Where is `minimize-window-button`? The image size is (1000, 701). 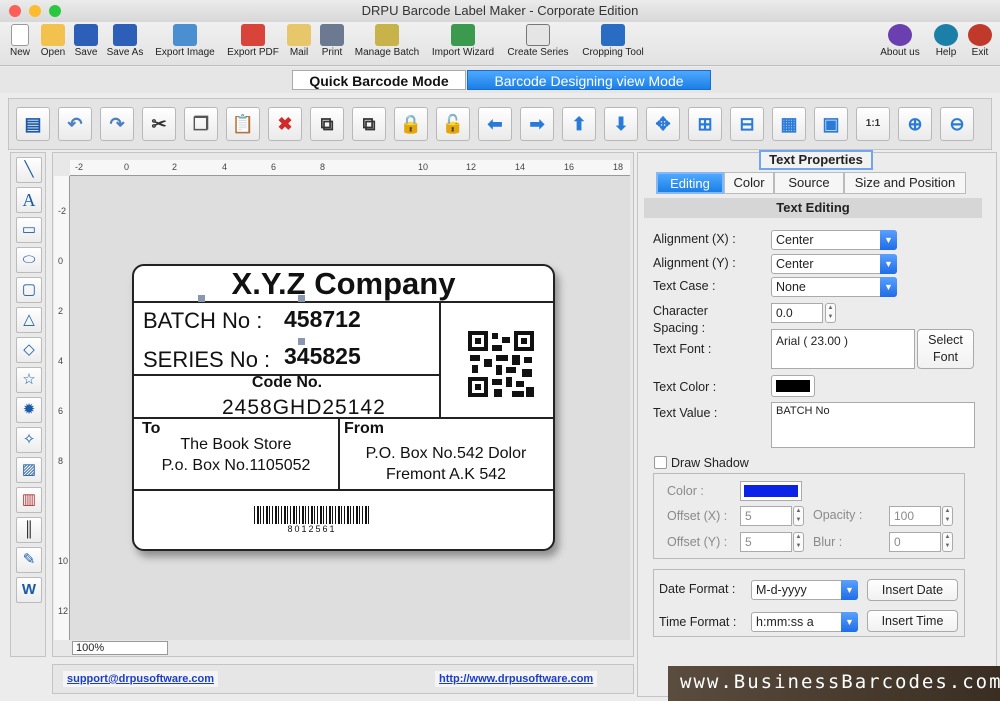
minimize-window-button is located at coordinates (35, 11).